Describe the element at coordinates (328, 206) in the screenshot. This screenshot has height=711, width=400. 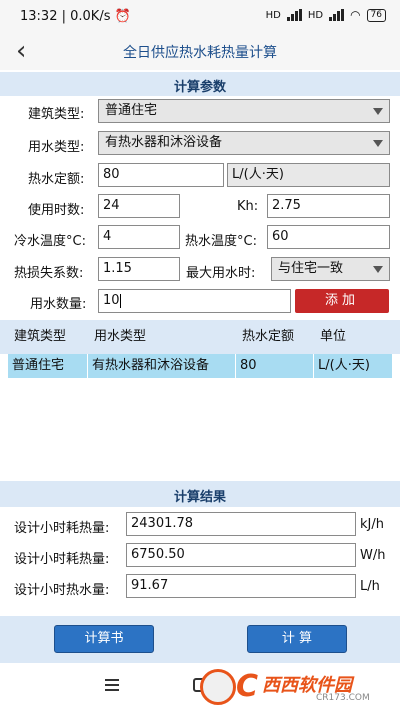
I see `kh-input: 2.75` at that location.